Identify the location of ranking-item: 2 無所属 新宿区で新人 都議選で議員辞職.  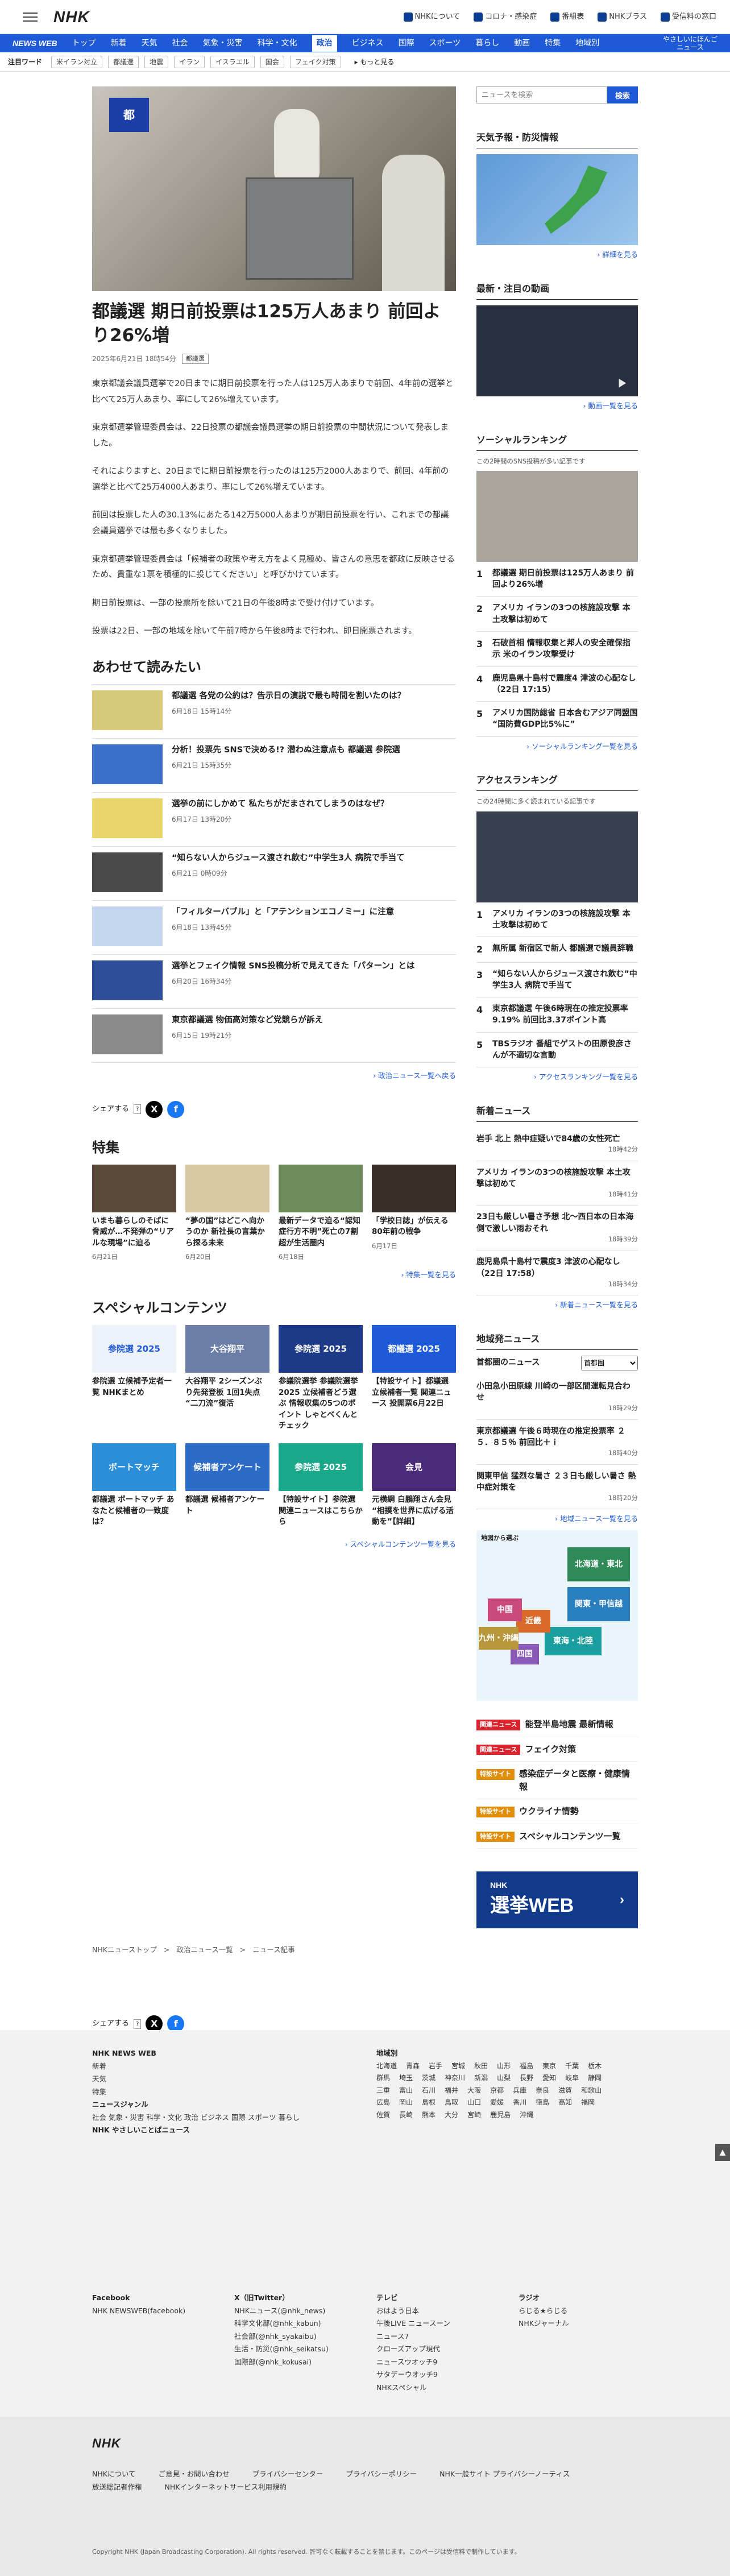
(557, 950).